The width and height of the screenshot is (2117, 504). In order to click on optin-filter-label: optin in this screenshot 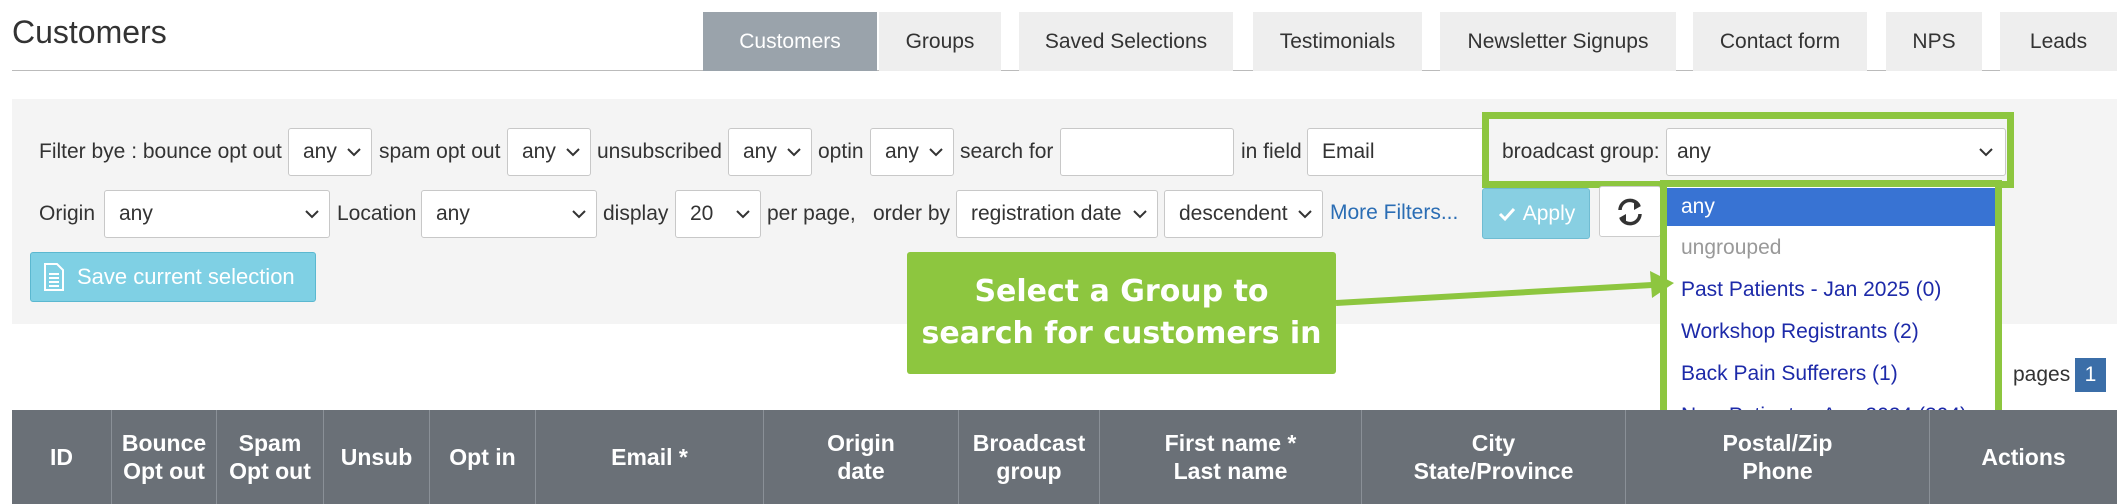, I will do `click(841, 151)`.